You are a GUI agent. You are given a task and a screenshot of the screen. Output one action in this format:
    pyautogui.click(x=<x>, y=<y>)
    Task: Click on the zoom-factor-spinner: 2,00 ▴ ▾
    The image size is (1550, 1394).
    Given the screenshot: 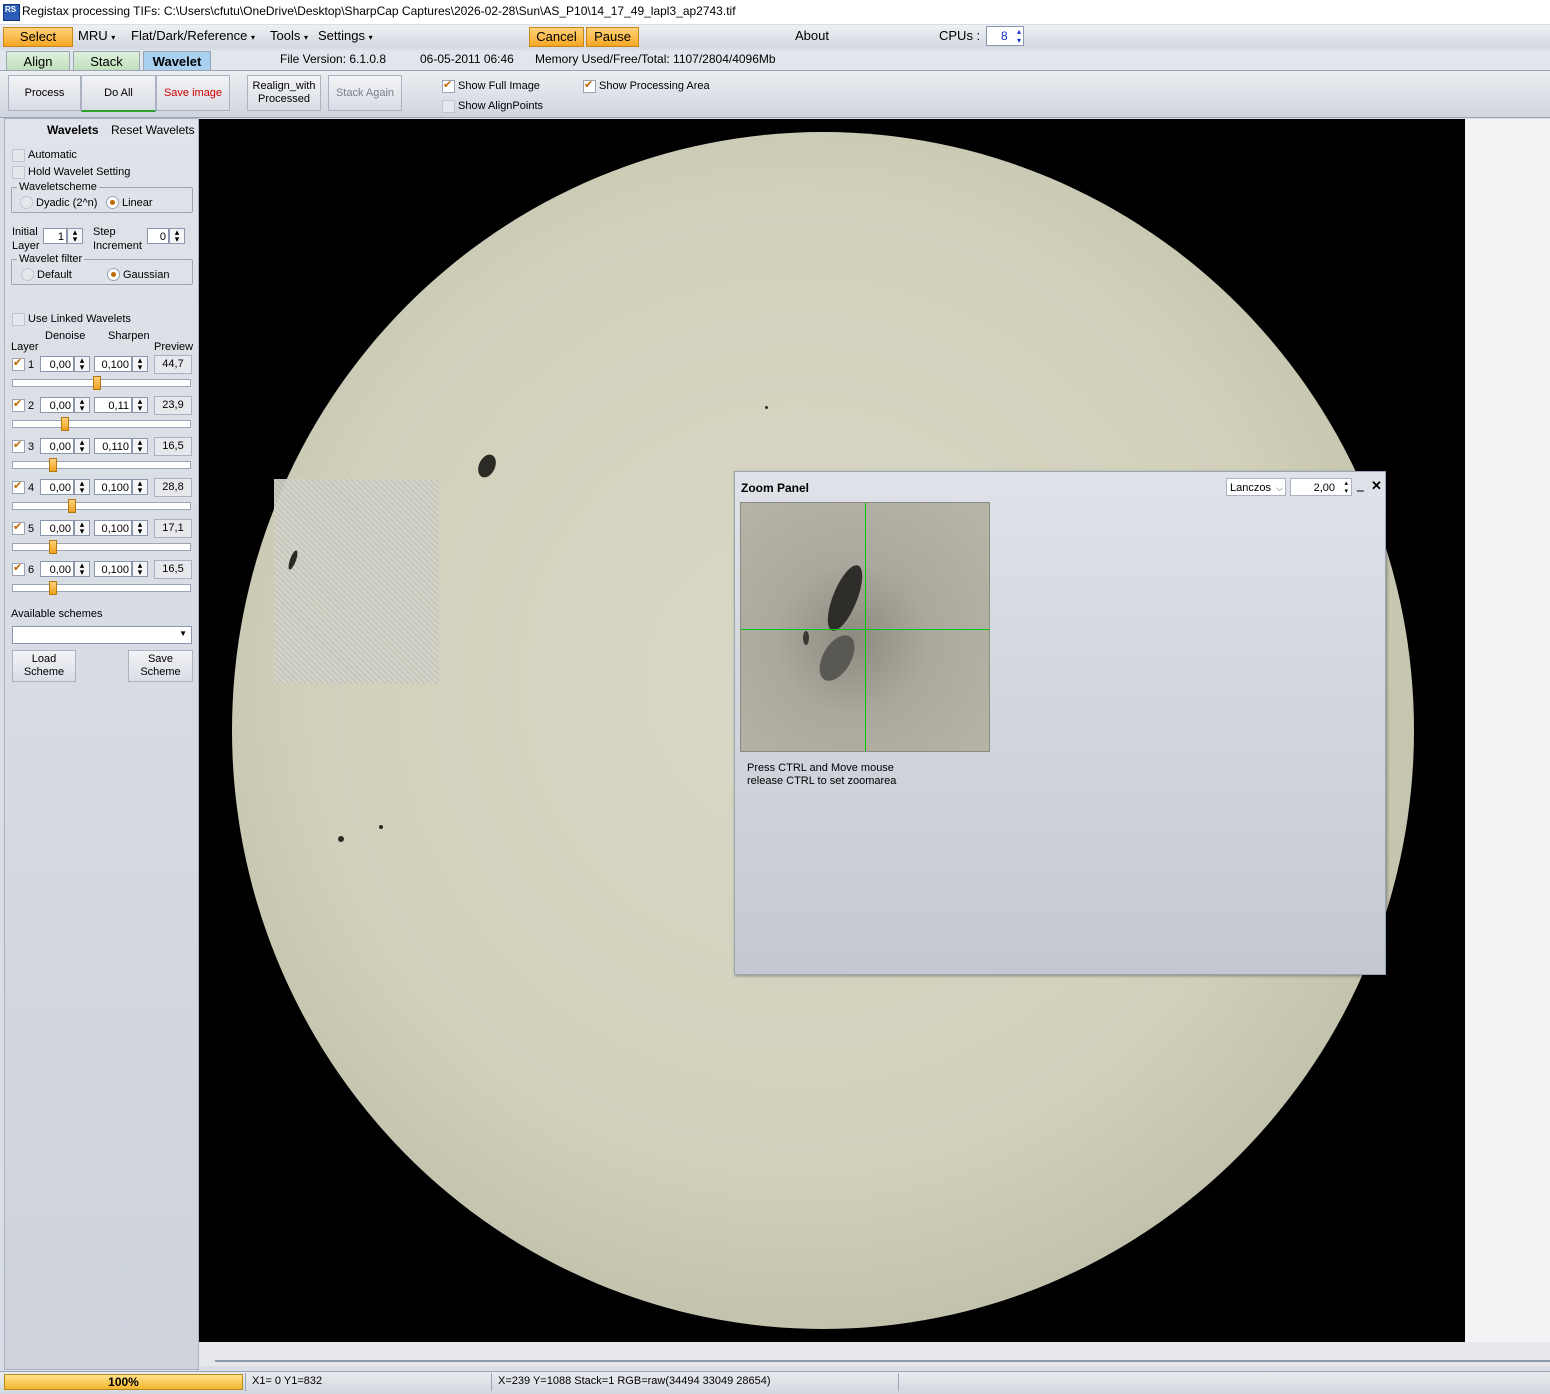 What is the action you would take?
    pyautogui.click(x=1321, y=487)
    